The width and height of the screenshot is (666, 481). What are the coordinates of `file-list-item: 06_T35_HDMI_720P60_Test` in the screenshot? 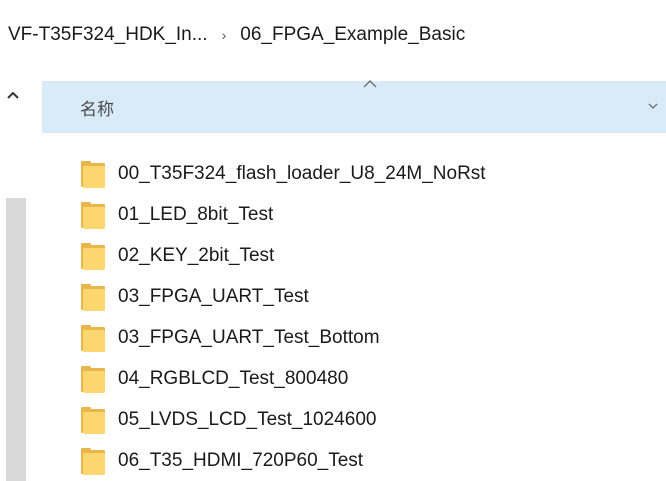 It's located at (373, 460).